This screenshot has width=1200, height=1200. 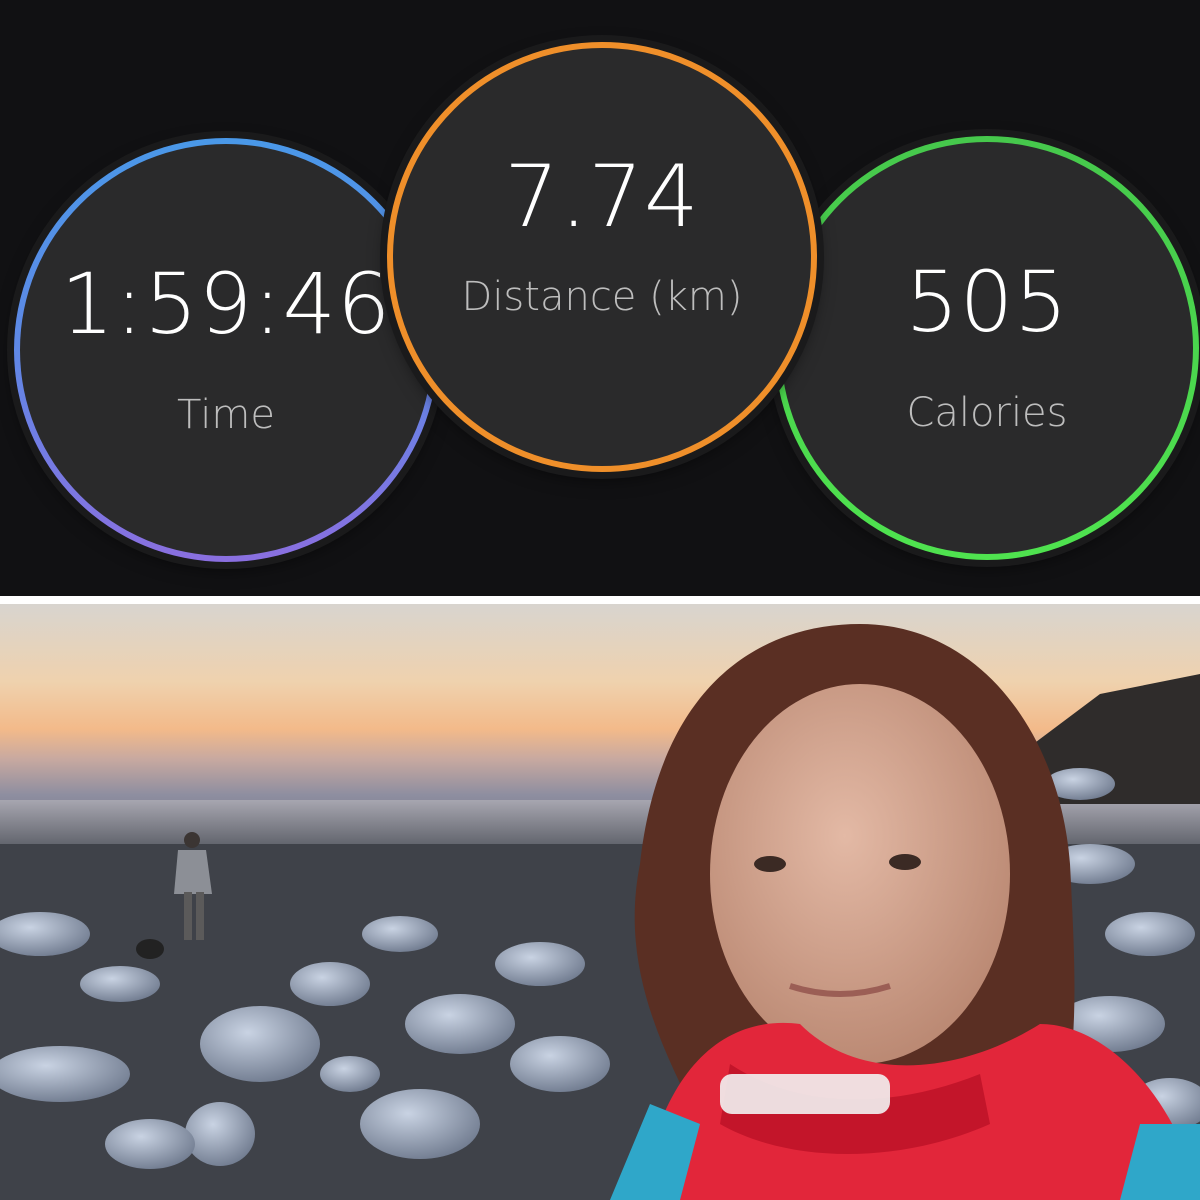 What do you see at coordinates (602, 197) in the screenshot?
I see `distance-value: 7.74` at bounding box center [602, 197].